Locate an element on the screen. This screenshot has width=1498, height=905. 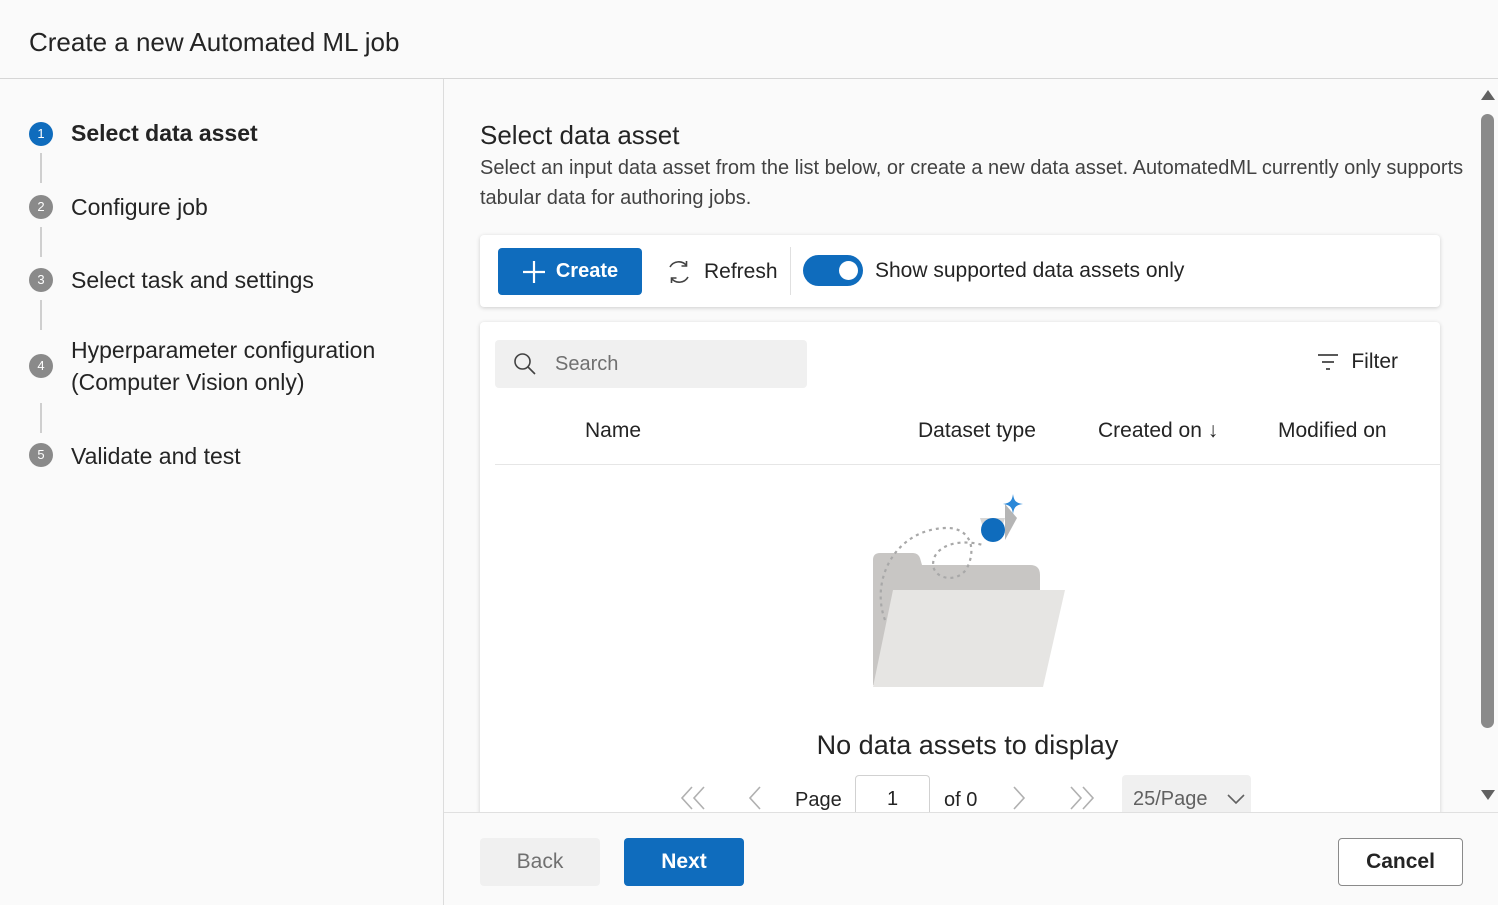
step-label: Configure job is located at coordinates (139, 207).